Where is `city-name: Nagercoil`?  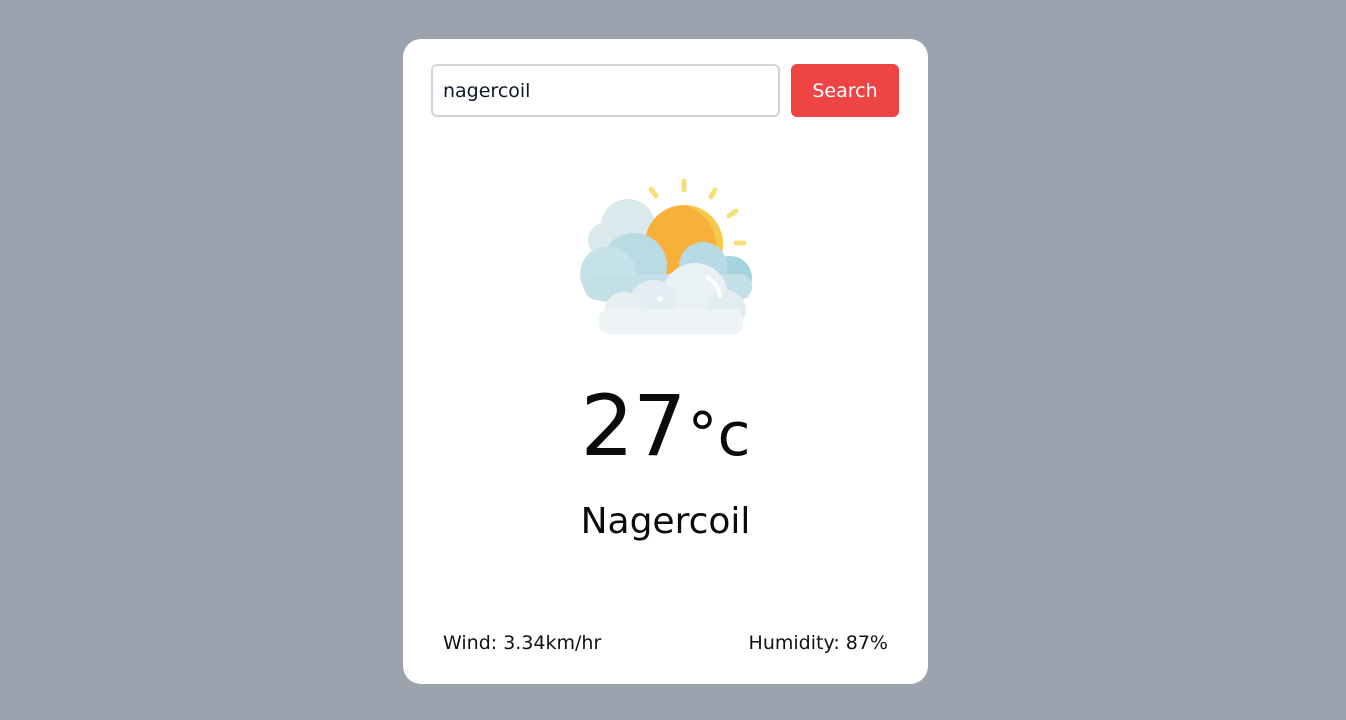
city-name: Nagercoil is located at coordinates (665, 521).